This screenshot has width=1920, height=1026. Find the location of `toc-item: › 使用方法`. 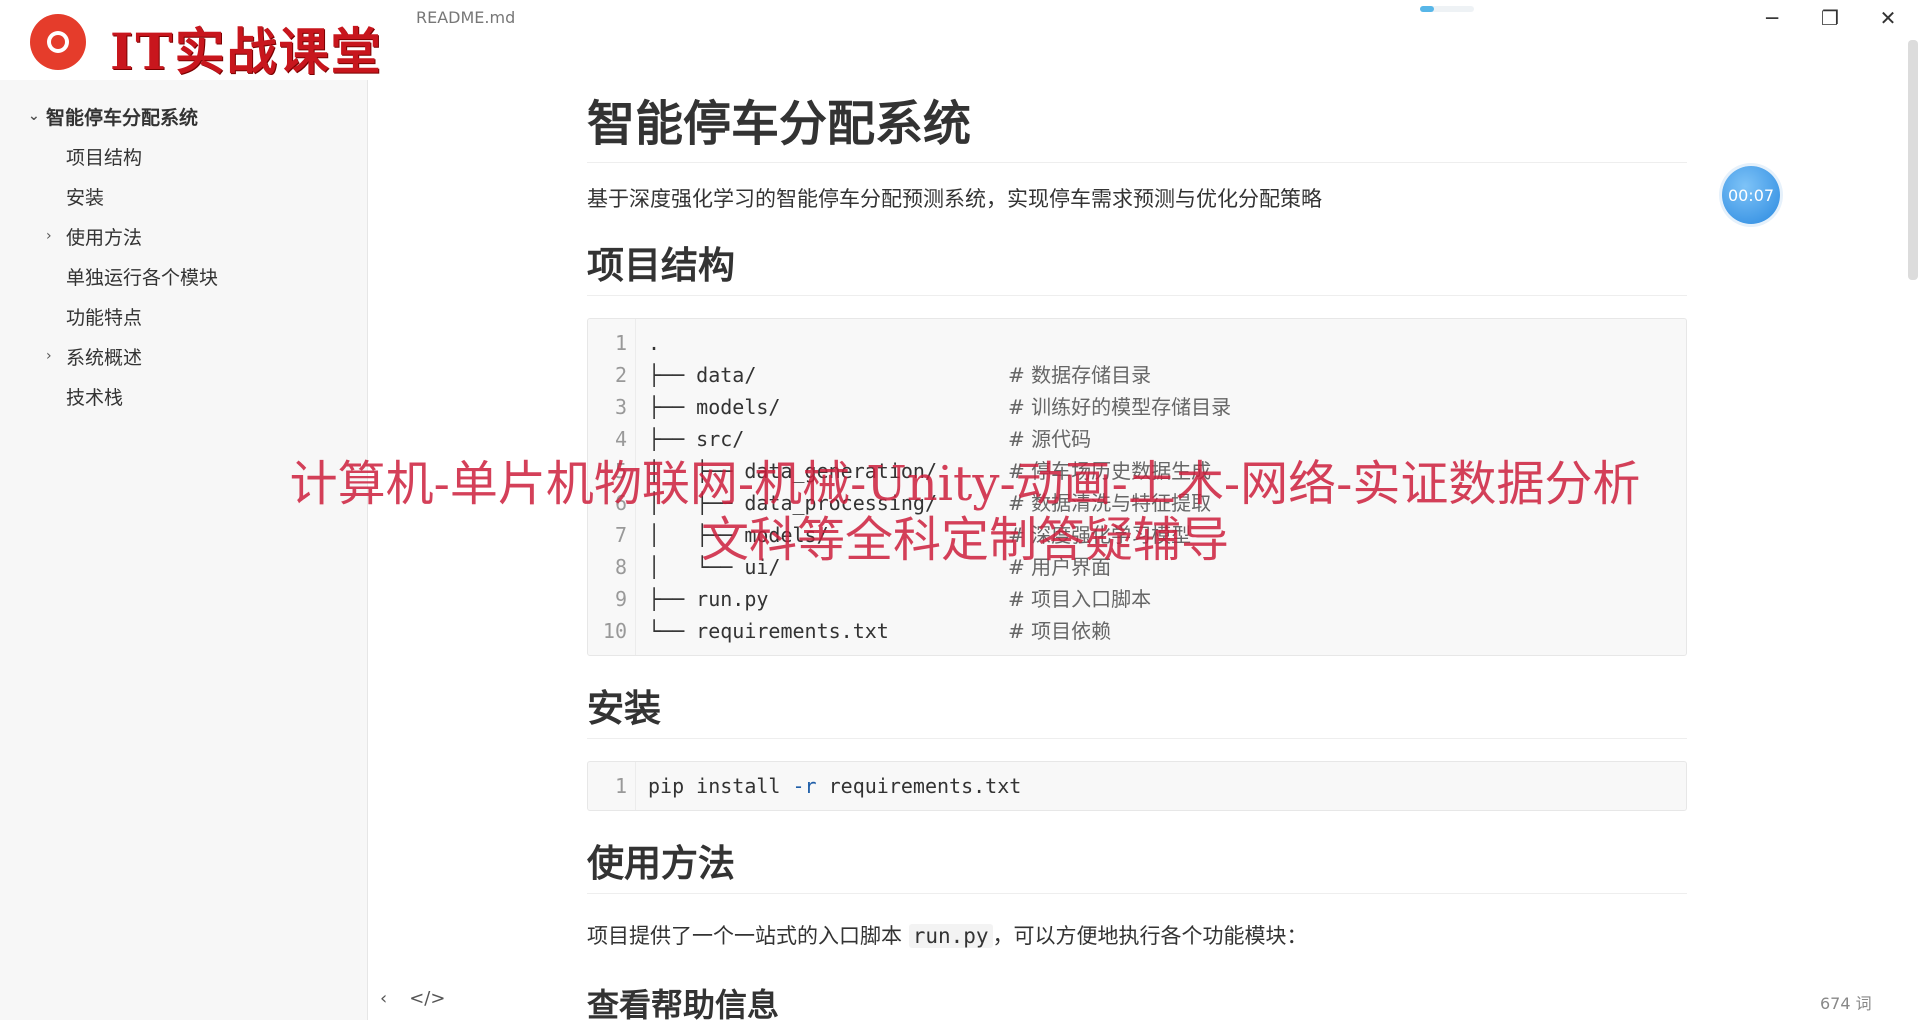

toc-item: › 使用方法 is located at coordinates (184, 236).